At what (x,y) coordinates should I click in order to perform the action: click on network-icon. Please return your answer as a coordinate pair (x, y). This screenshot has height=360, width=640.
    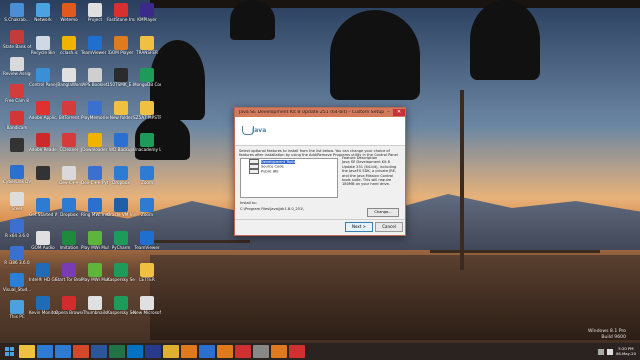
    Looking at the image, I should click on (600, 351).